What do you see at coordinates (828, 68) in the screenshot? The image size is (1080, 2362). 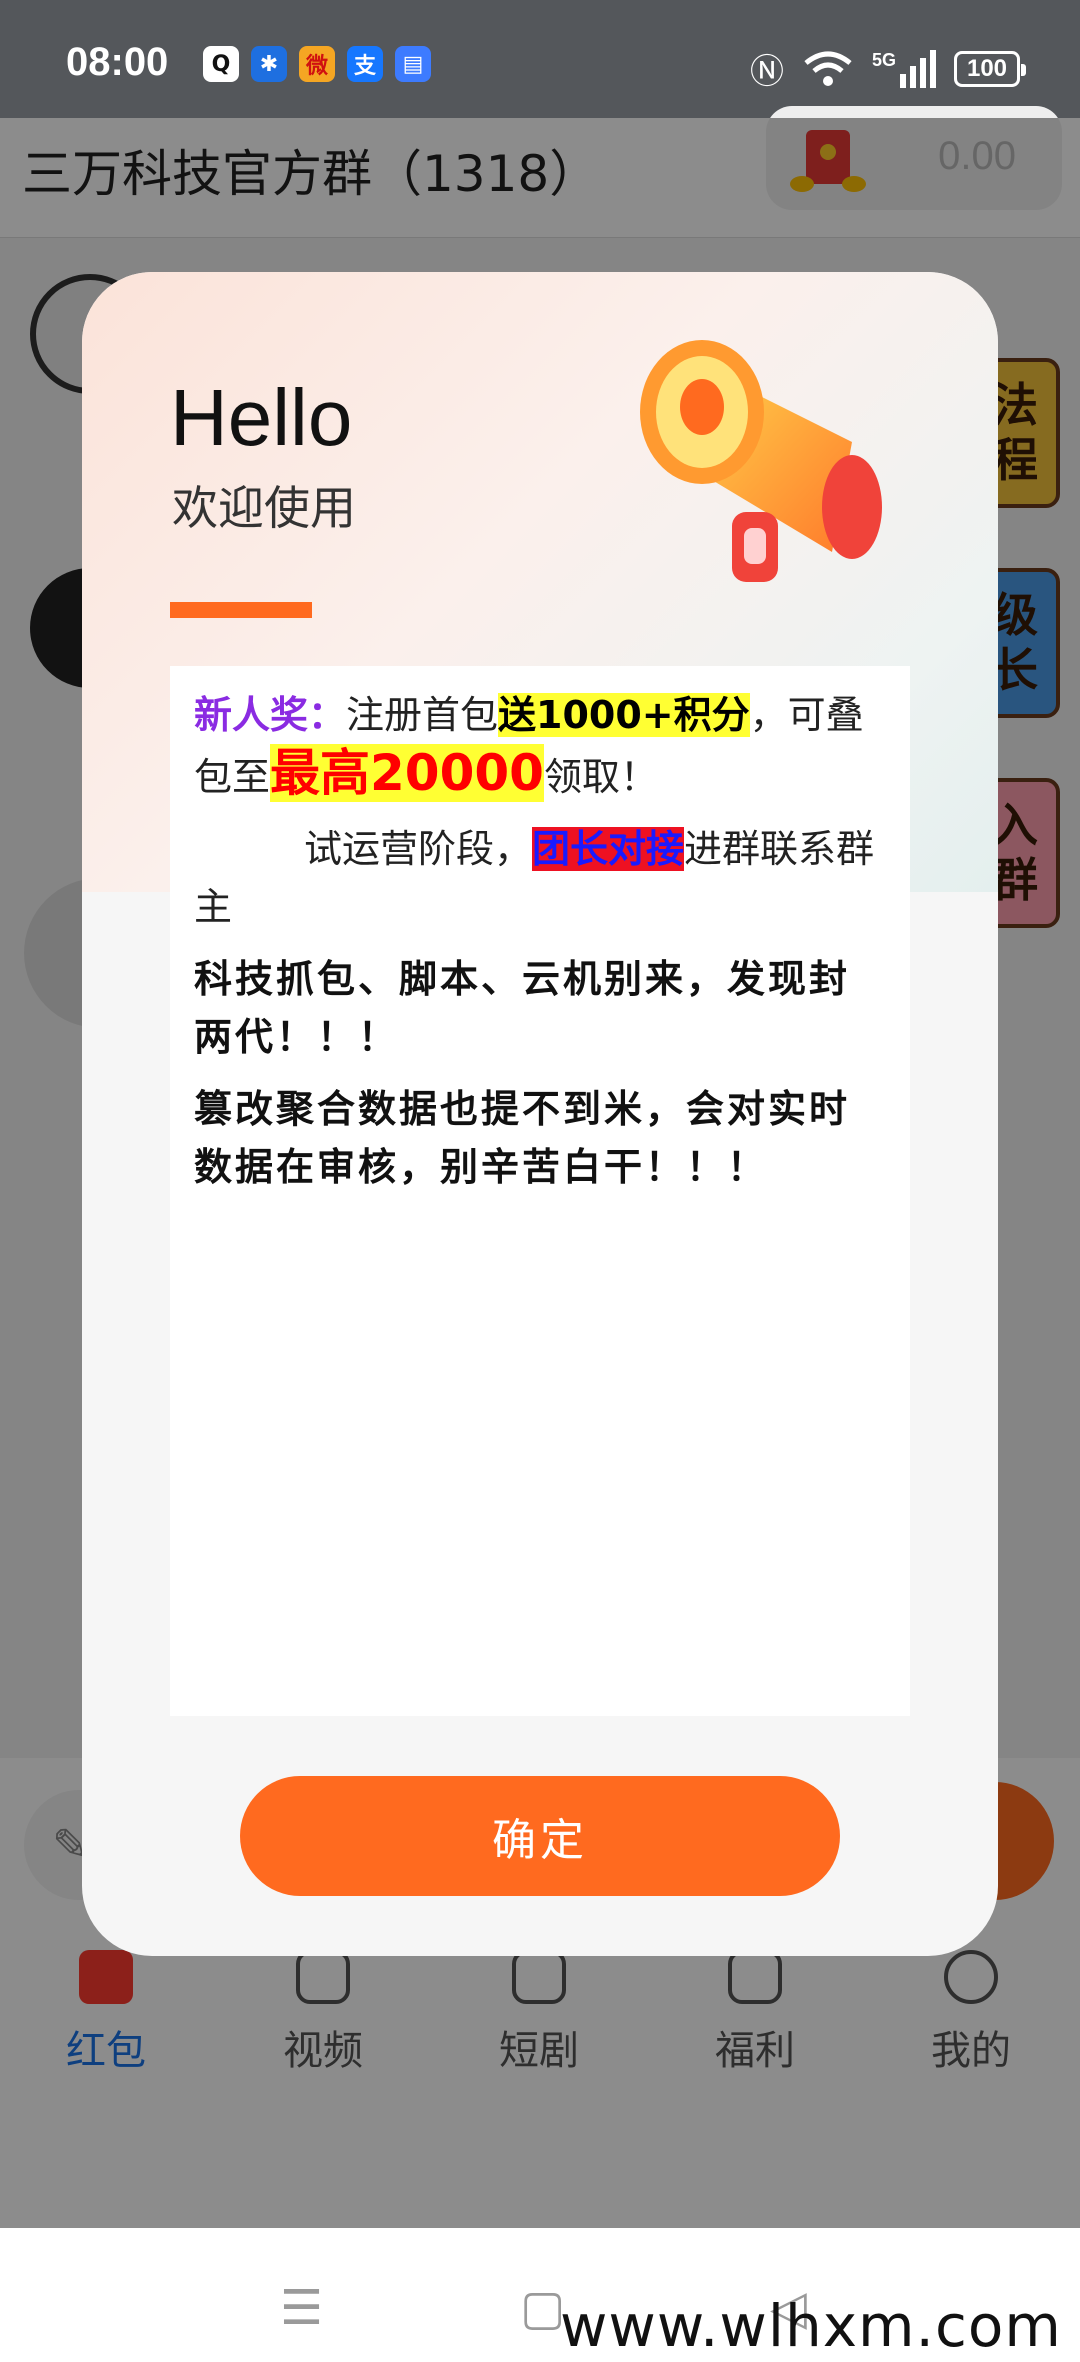 I see `wifi-icon` at bounding box center [828, 68].